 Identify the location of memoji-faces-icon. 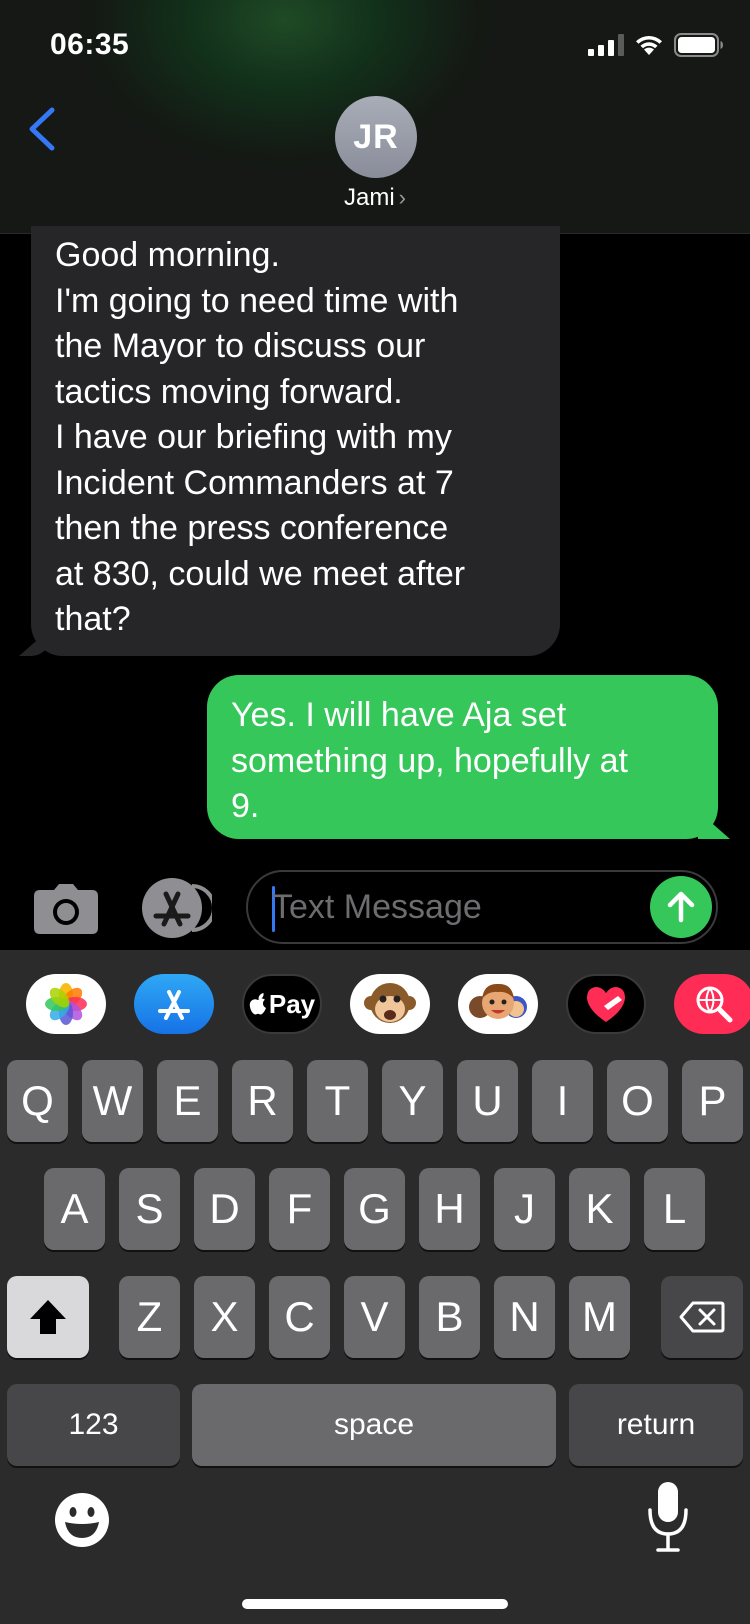
(498, 1001).